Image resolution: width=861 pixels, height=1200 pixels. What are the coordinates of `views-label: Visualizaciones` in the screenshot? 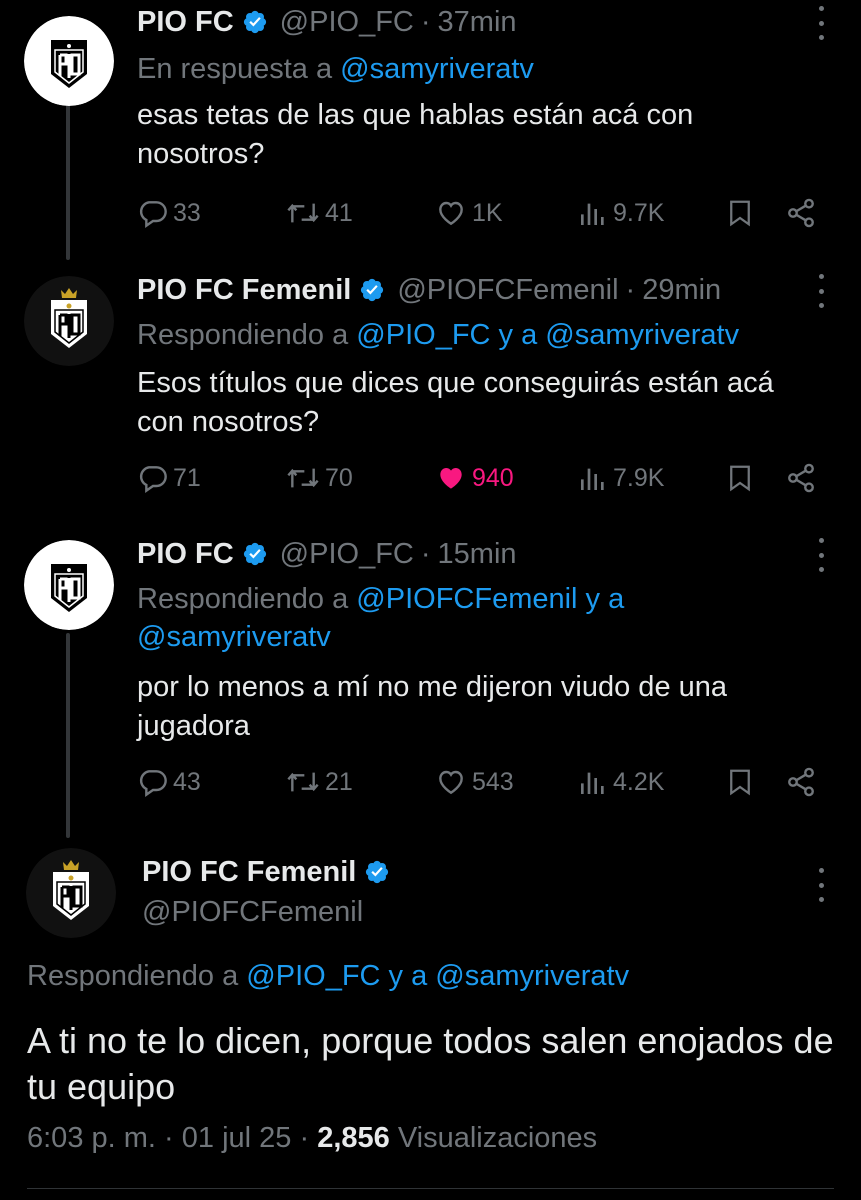 It's located at (493, 1138).